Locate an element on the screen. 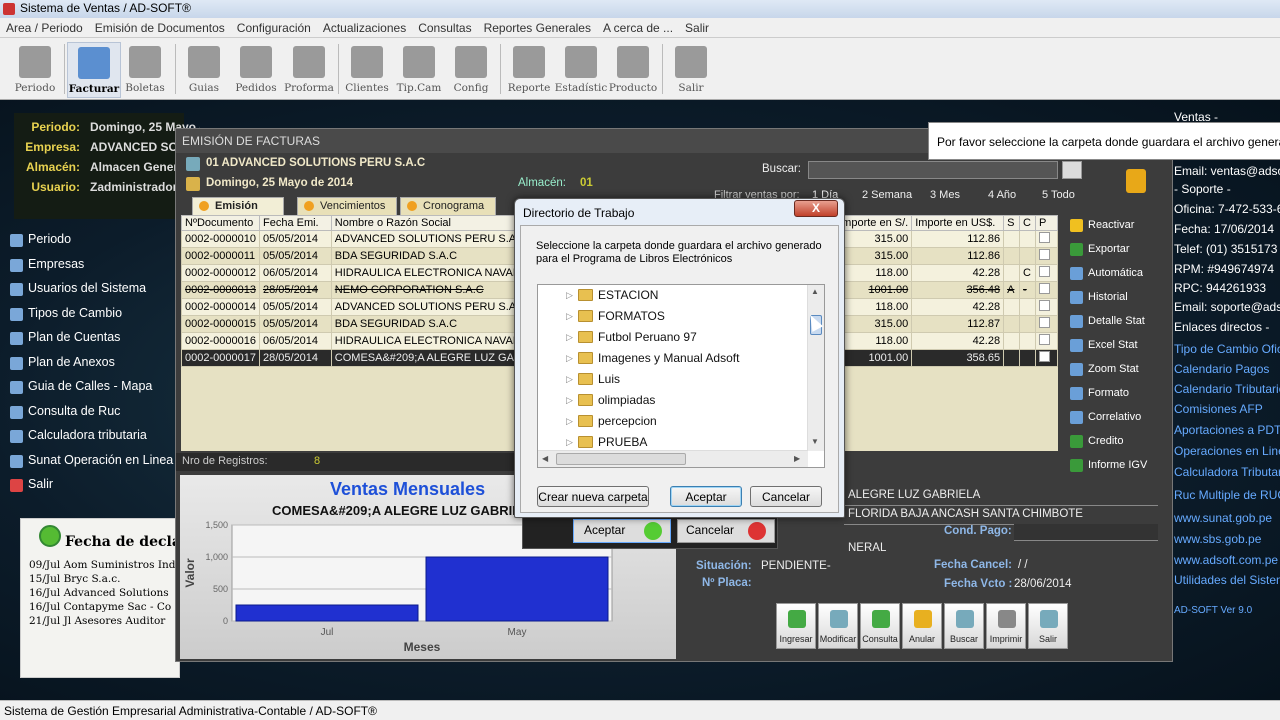 Image resolution: width=1280 pixels, height=720 pixels. scroll-down-icon: ▼ is located at coordinates (815, 441).